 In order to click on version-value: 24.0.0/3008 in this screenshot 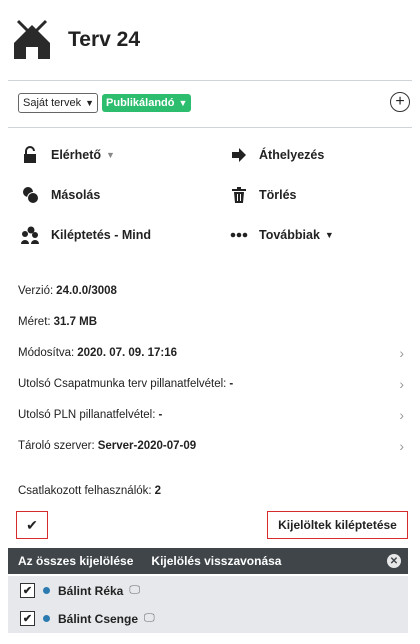, I will do `click(86, 291)`.